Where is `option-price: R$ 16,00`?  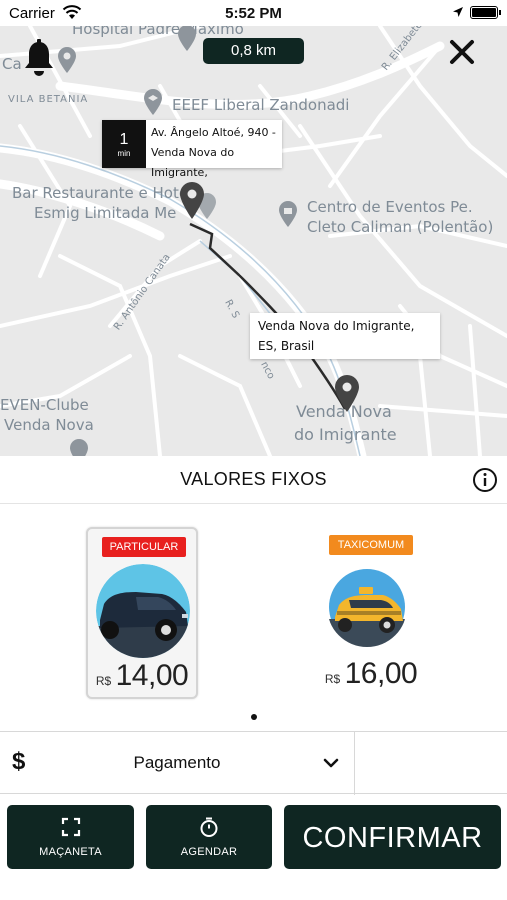
option-price: R$ 16,00 is located at coordinates (371, 674).